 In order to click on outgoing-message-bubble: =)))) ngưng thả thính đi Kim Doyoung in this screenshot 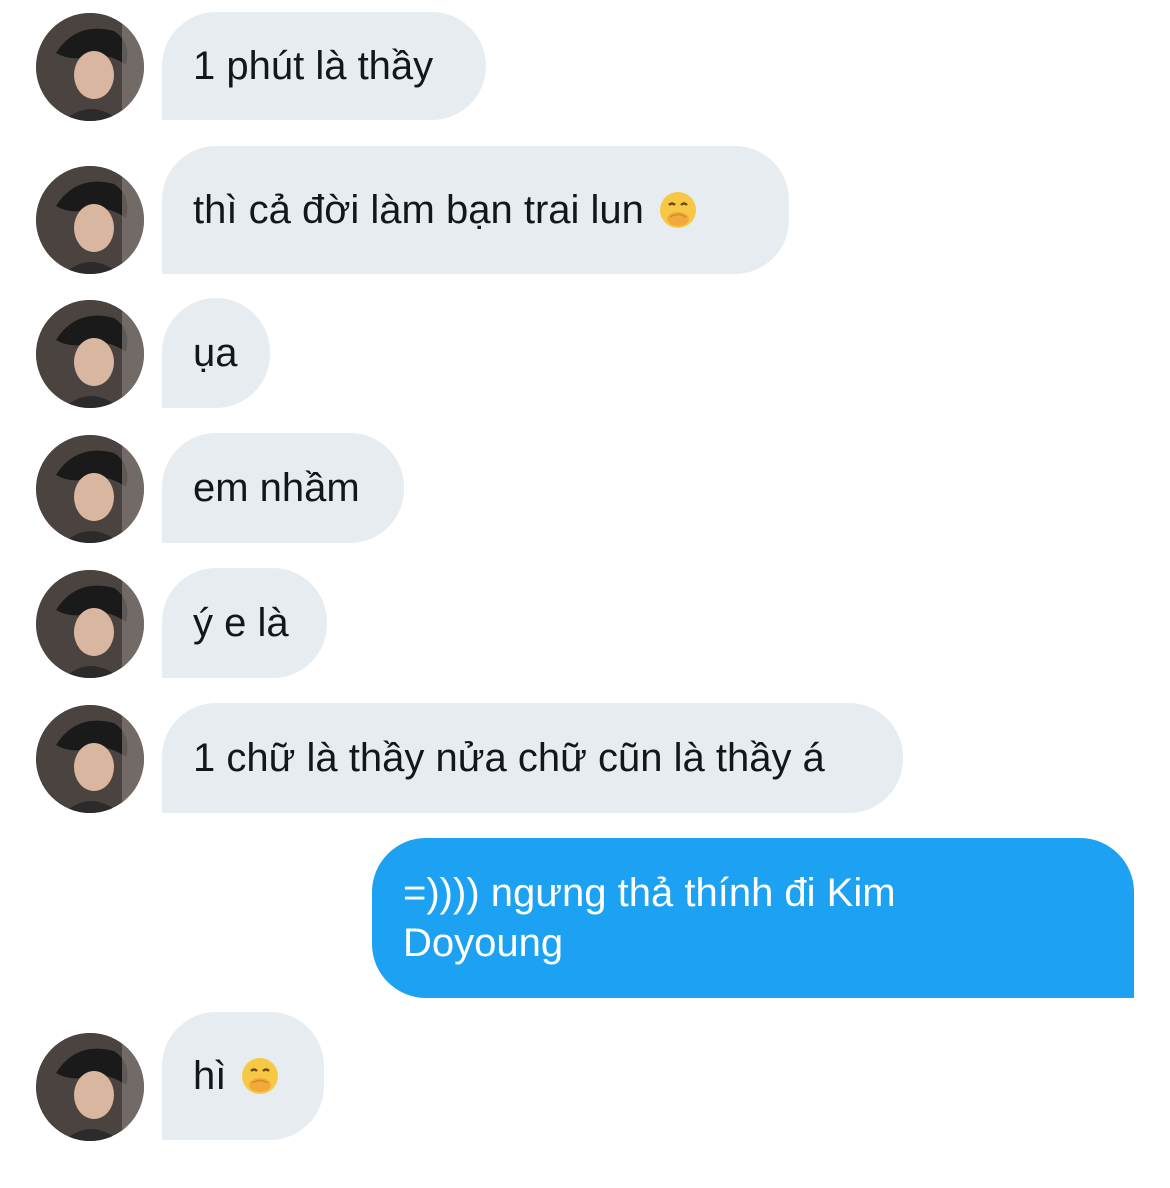, I will do `click(753, 918)`.